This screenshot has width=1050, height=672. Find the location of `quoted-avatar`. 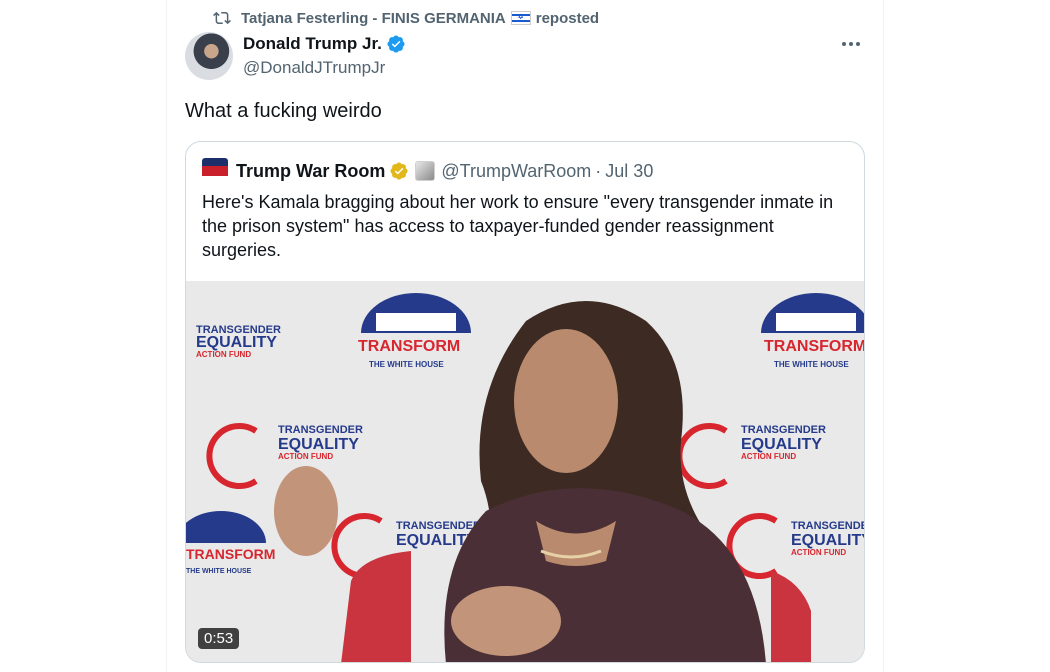

quoted-avatar is located at coordinates (215, 171).